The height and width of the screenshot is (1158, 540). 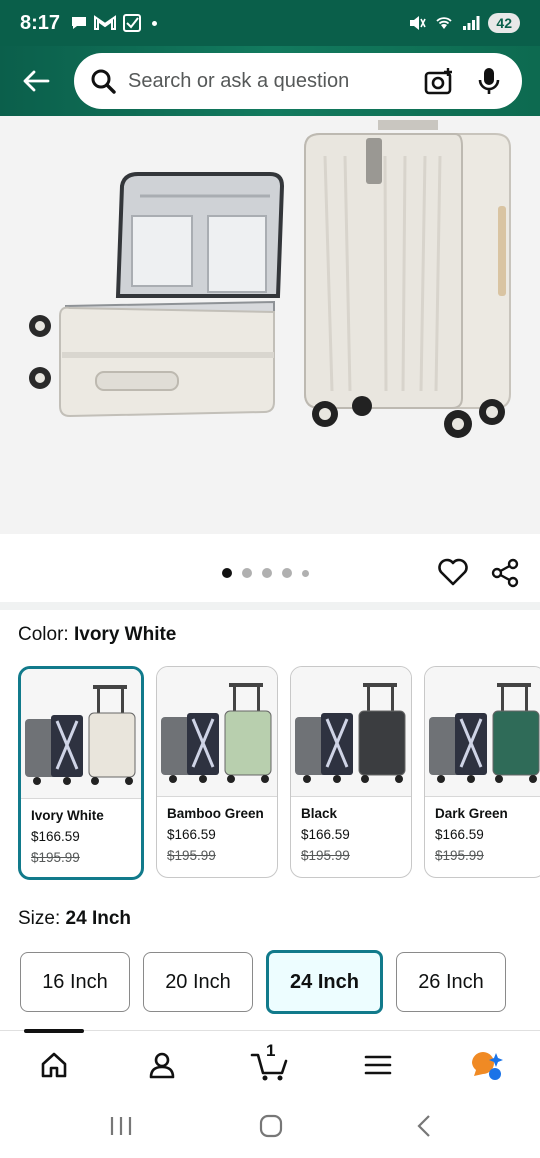 What do you see at coordinates (425, 1126) in the screenshot?
I see `system-back-icon` at bounding box center [425, 1126].